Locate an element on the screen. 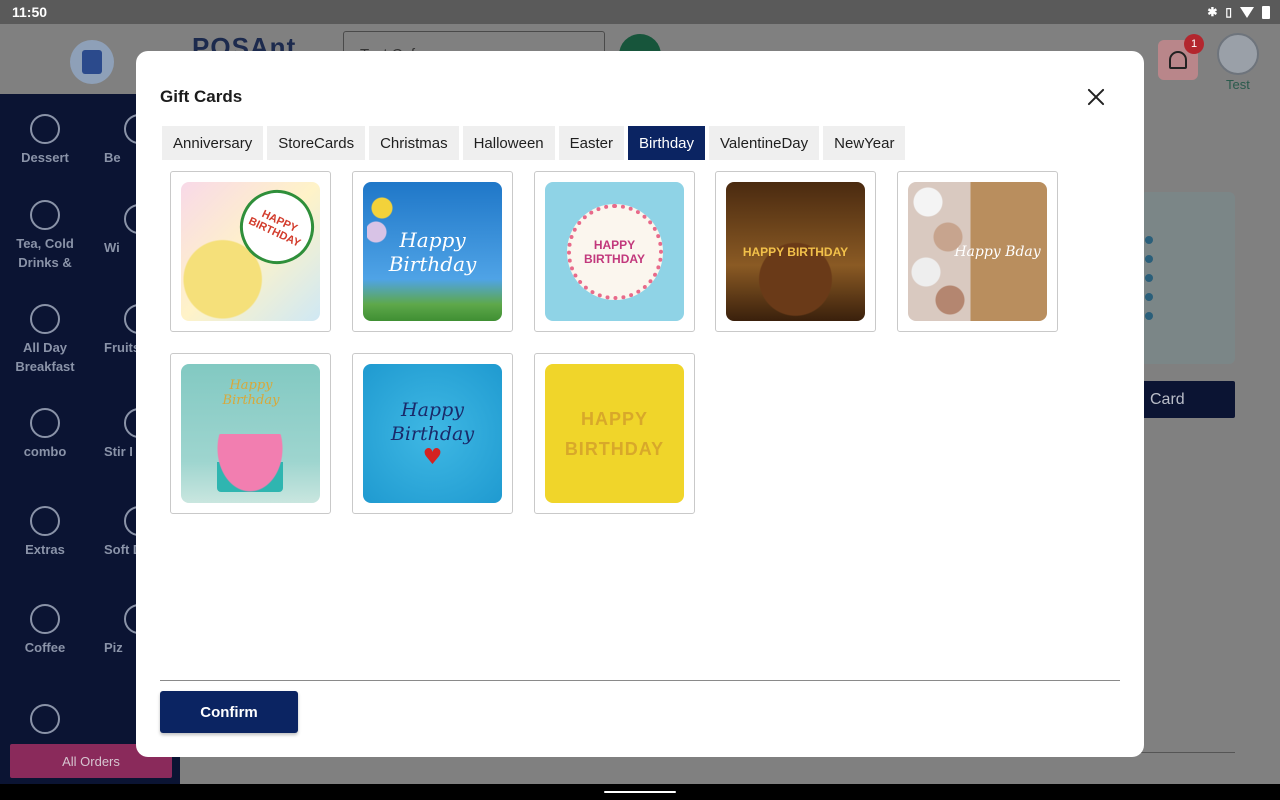 The width and height of the screenshot is (1280, 800). tab-valentineday: ValentineDay is located at coordinates (764, 143).